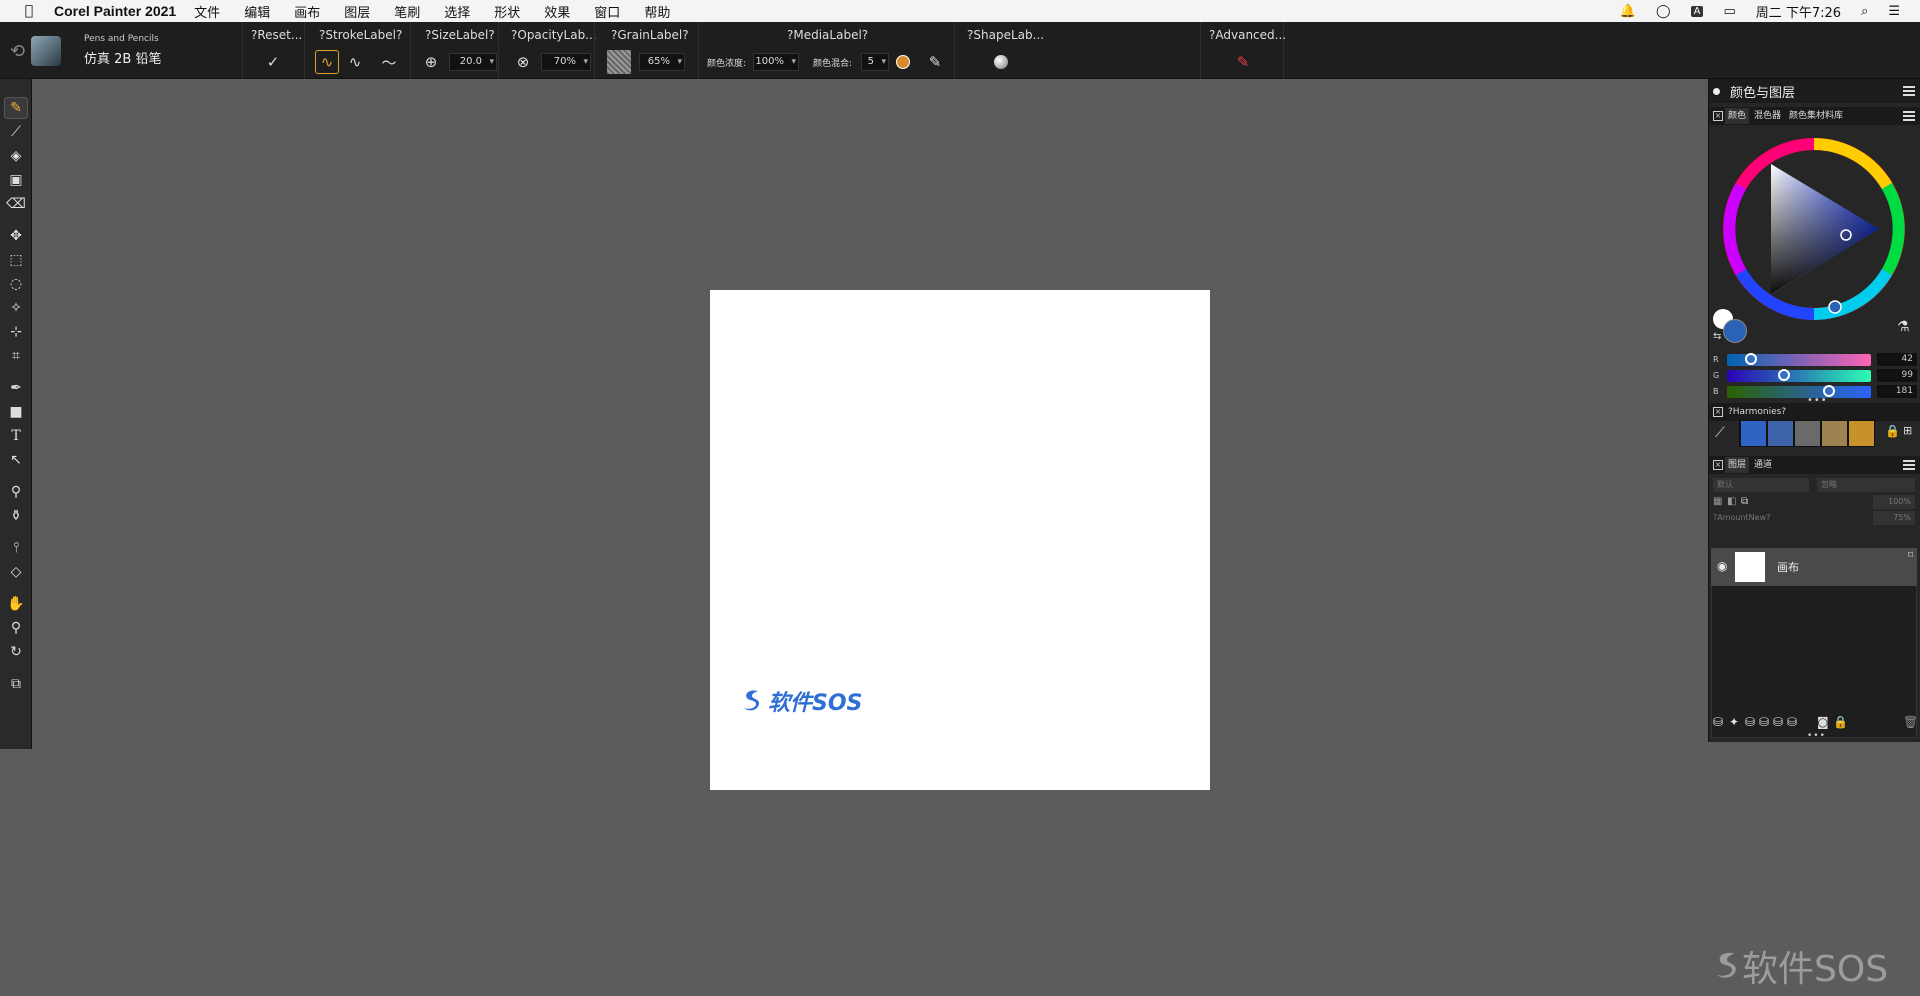  I want to click on red-slider-knob, so click(1751, 359).